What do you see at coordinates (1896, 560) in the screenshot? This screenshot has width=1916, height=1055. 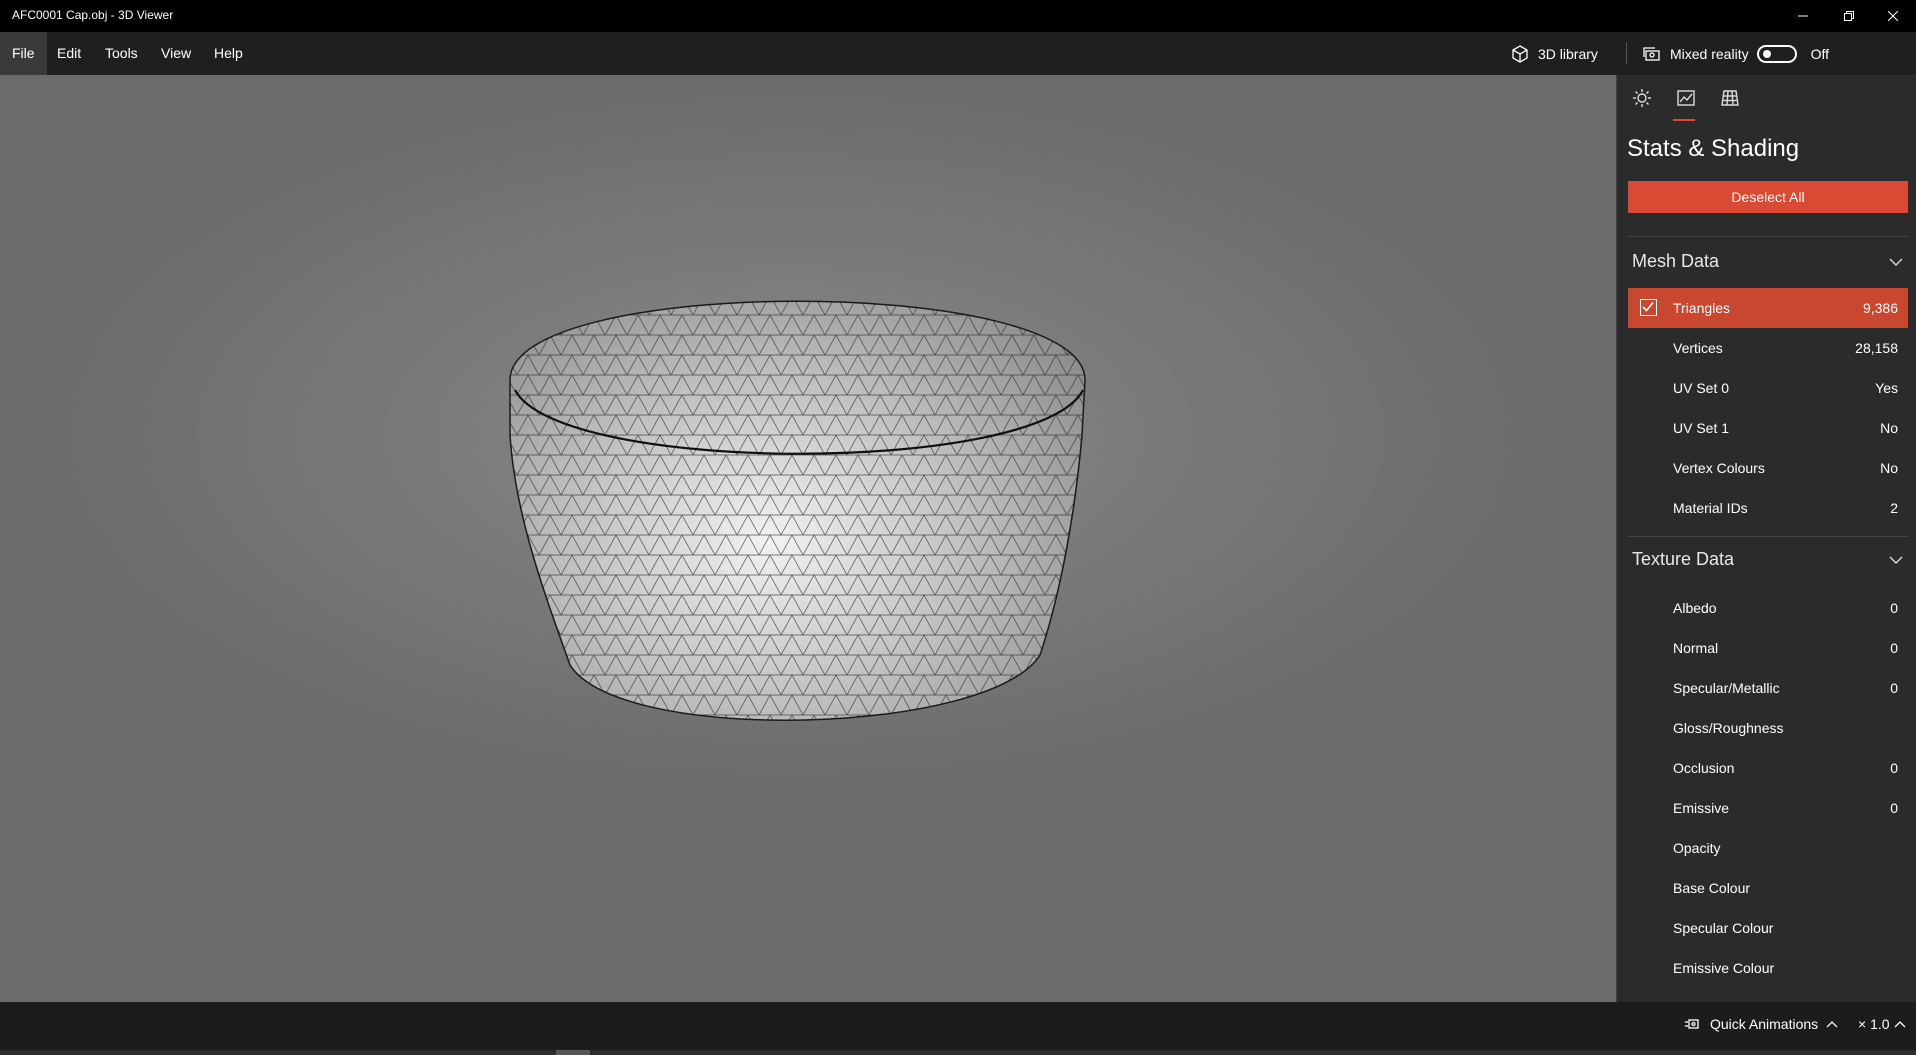 I see `texture-data-chevron-icon` at bounding box center [1896, 560].